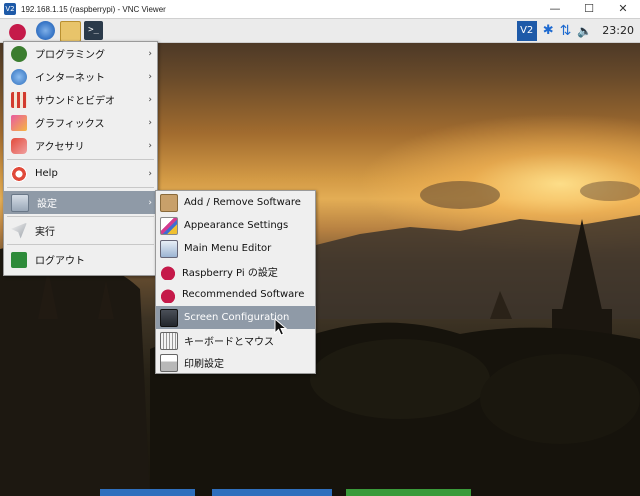  I want to click on close-button: ✕, so click(623, 9).